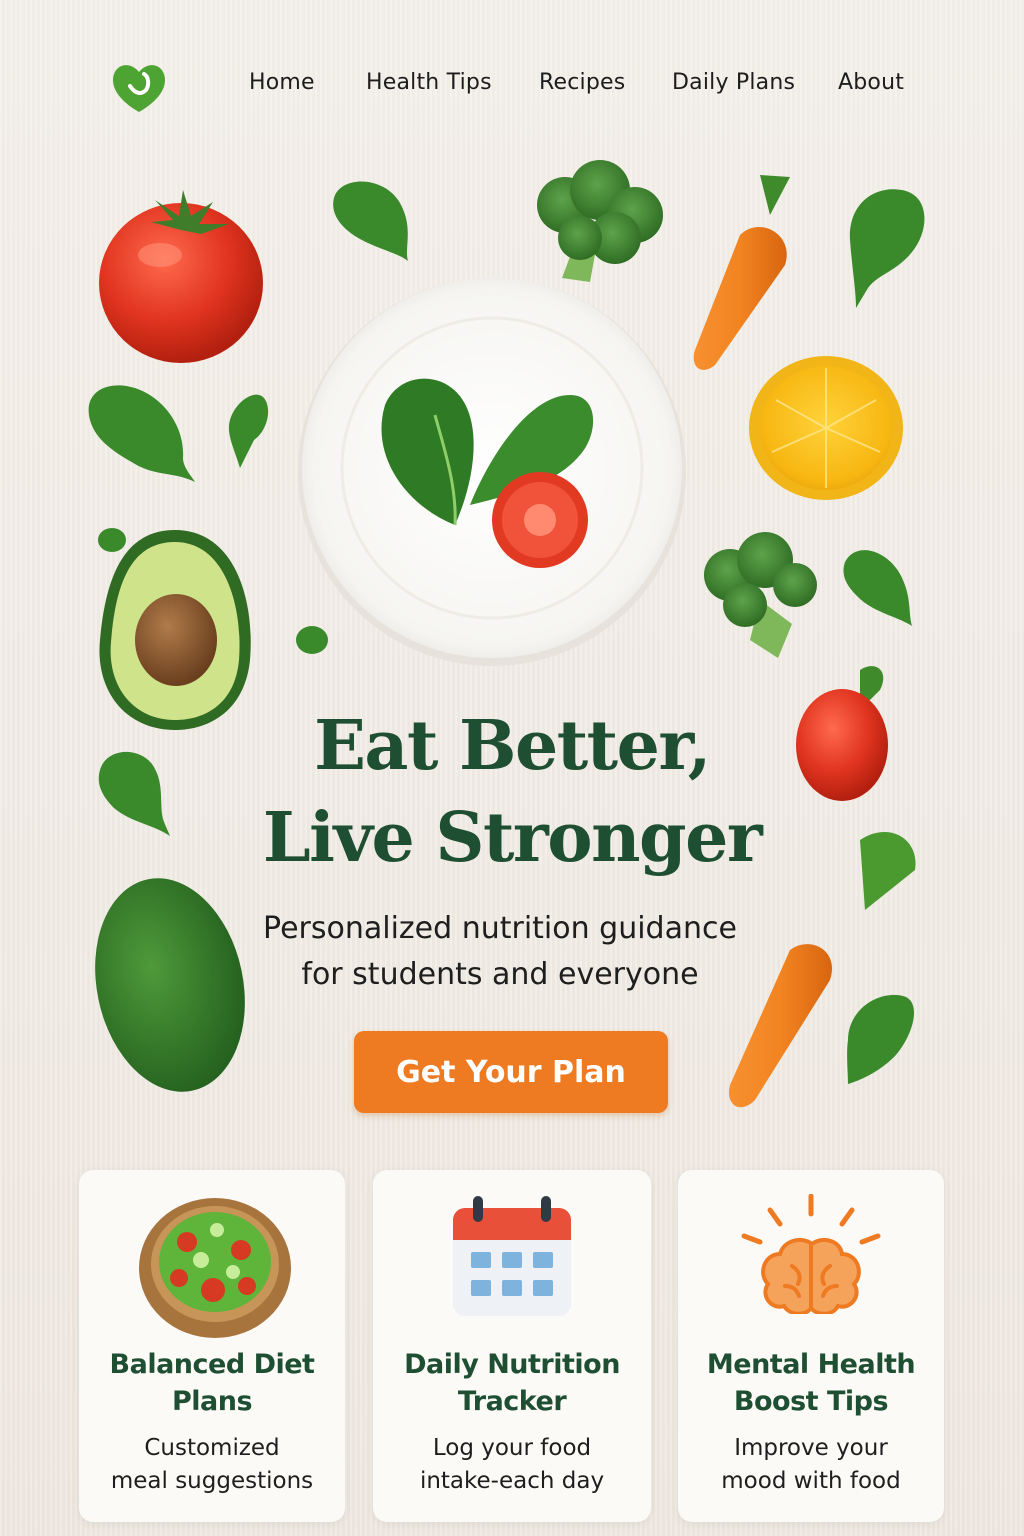 The width and height of the screenshot is (1024, 1536). What do you see at coordinates (811, 1383) in the screenshot?
I see `card-title: Mental Health Boost Tips` at bounding box center [811, 1383].